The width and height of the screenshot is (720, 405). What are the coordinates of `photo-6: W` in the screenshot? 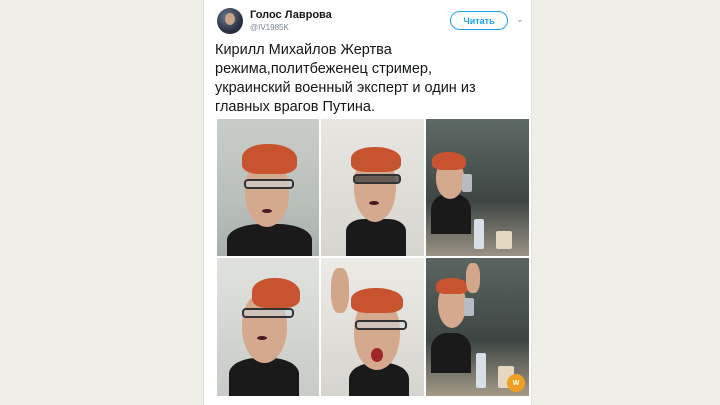 It's located at (477, 327).